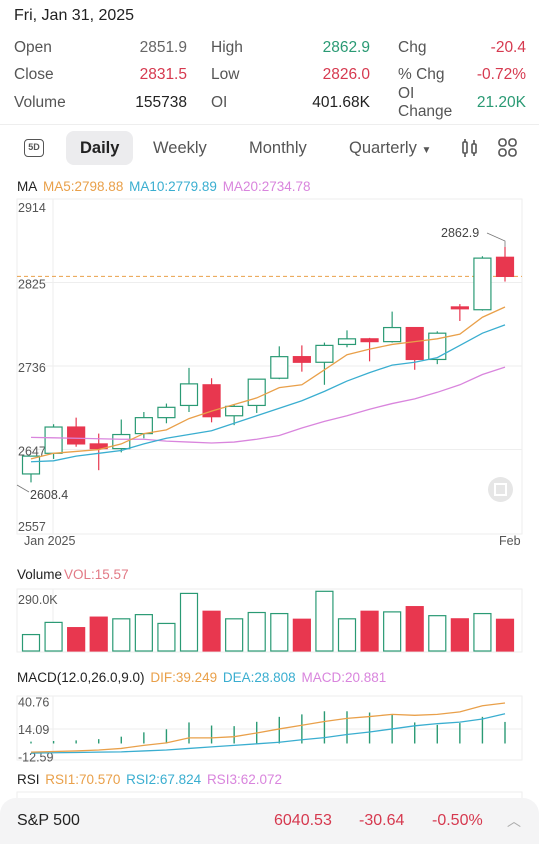  Describe the element at coordinates (514, 821) in the screenshot. I see `chevron-up-icon: ︿` at that location.